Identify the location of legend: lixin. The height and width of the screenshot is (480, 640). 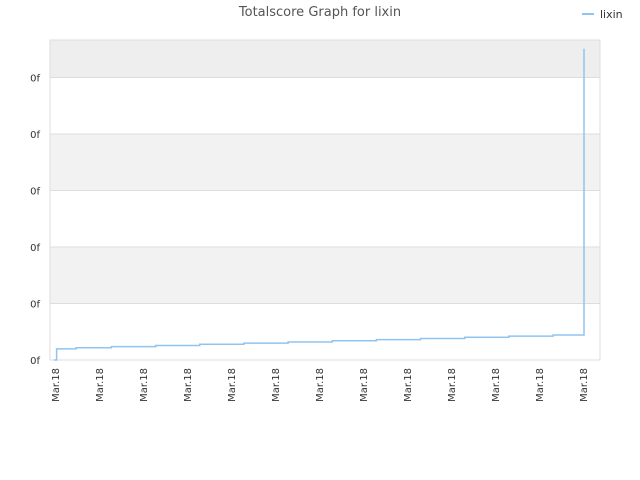
(602, 14).